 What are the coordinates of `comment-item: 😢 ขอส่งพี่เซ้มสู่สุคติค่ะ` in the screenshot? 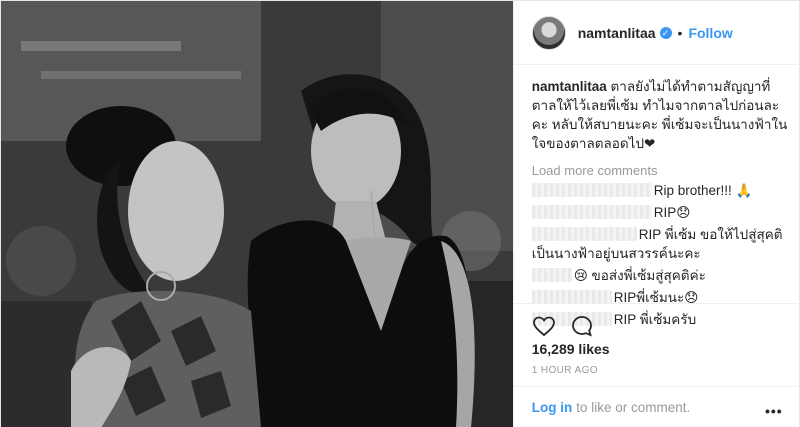 It's located at (661, 275).